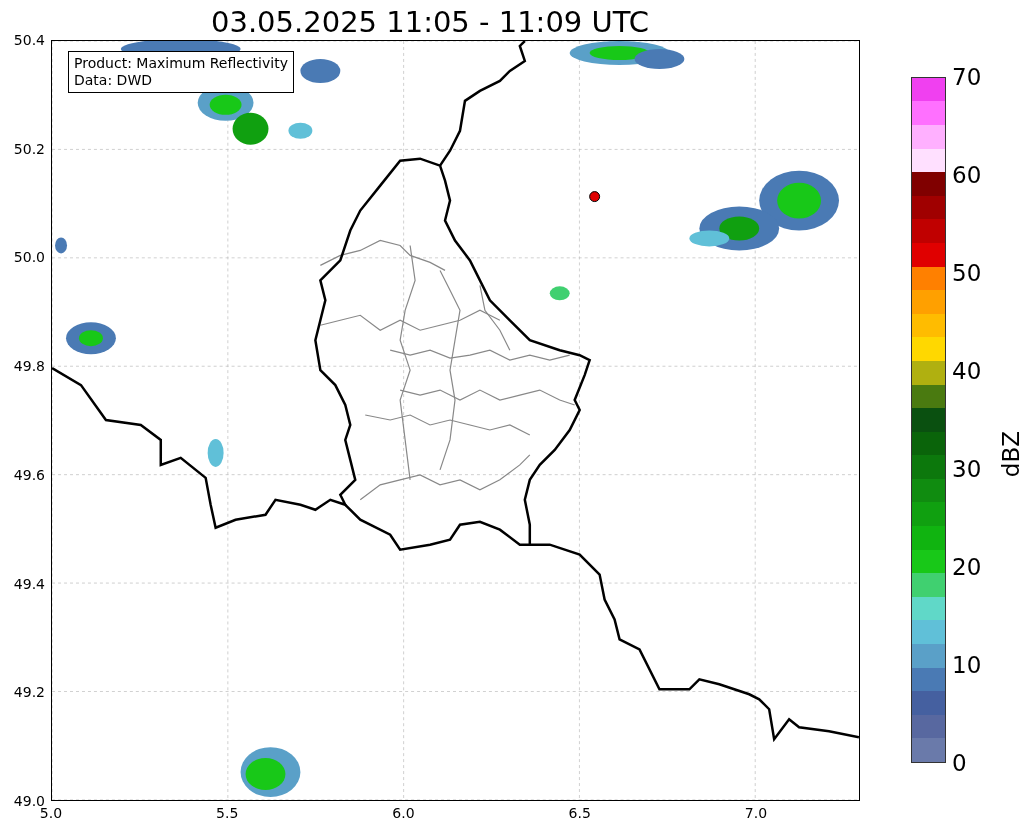 The width and height of the screenshot is (1023, 834). What do you see at coordinates (967, 77) in the screenshot?
I see `colorbar-tick-label: 70` at bounding box center [967, 77].